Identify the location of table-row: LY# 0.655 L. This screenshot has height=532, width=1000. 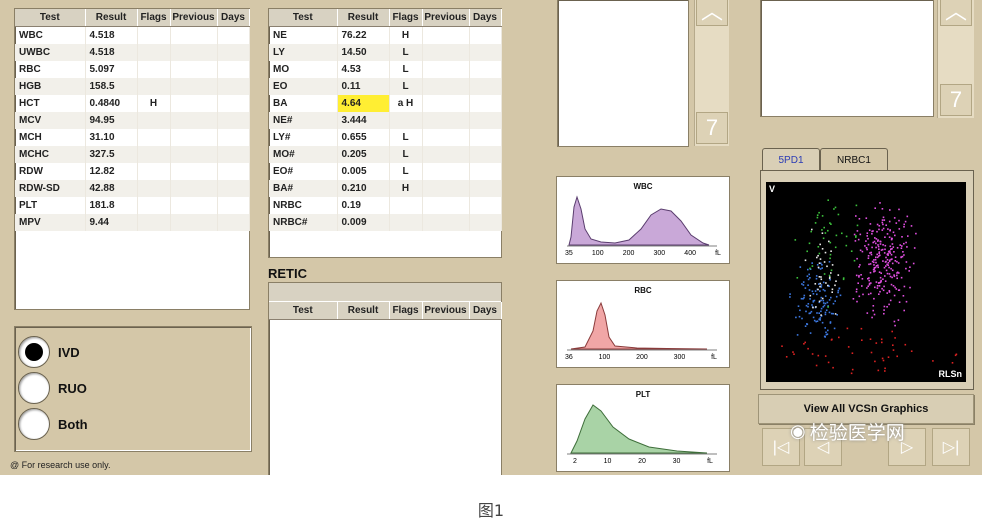
(385, 137).